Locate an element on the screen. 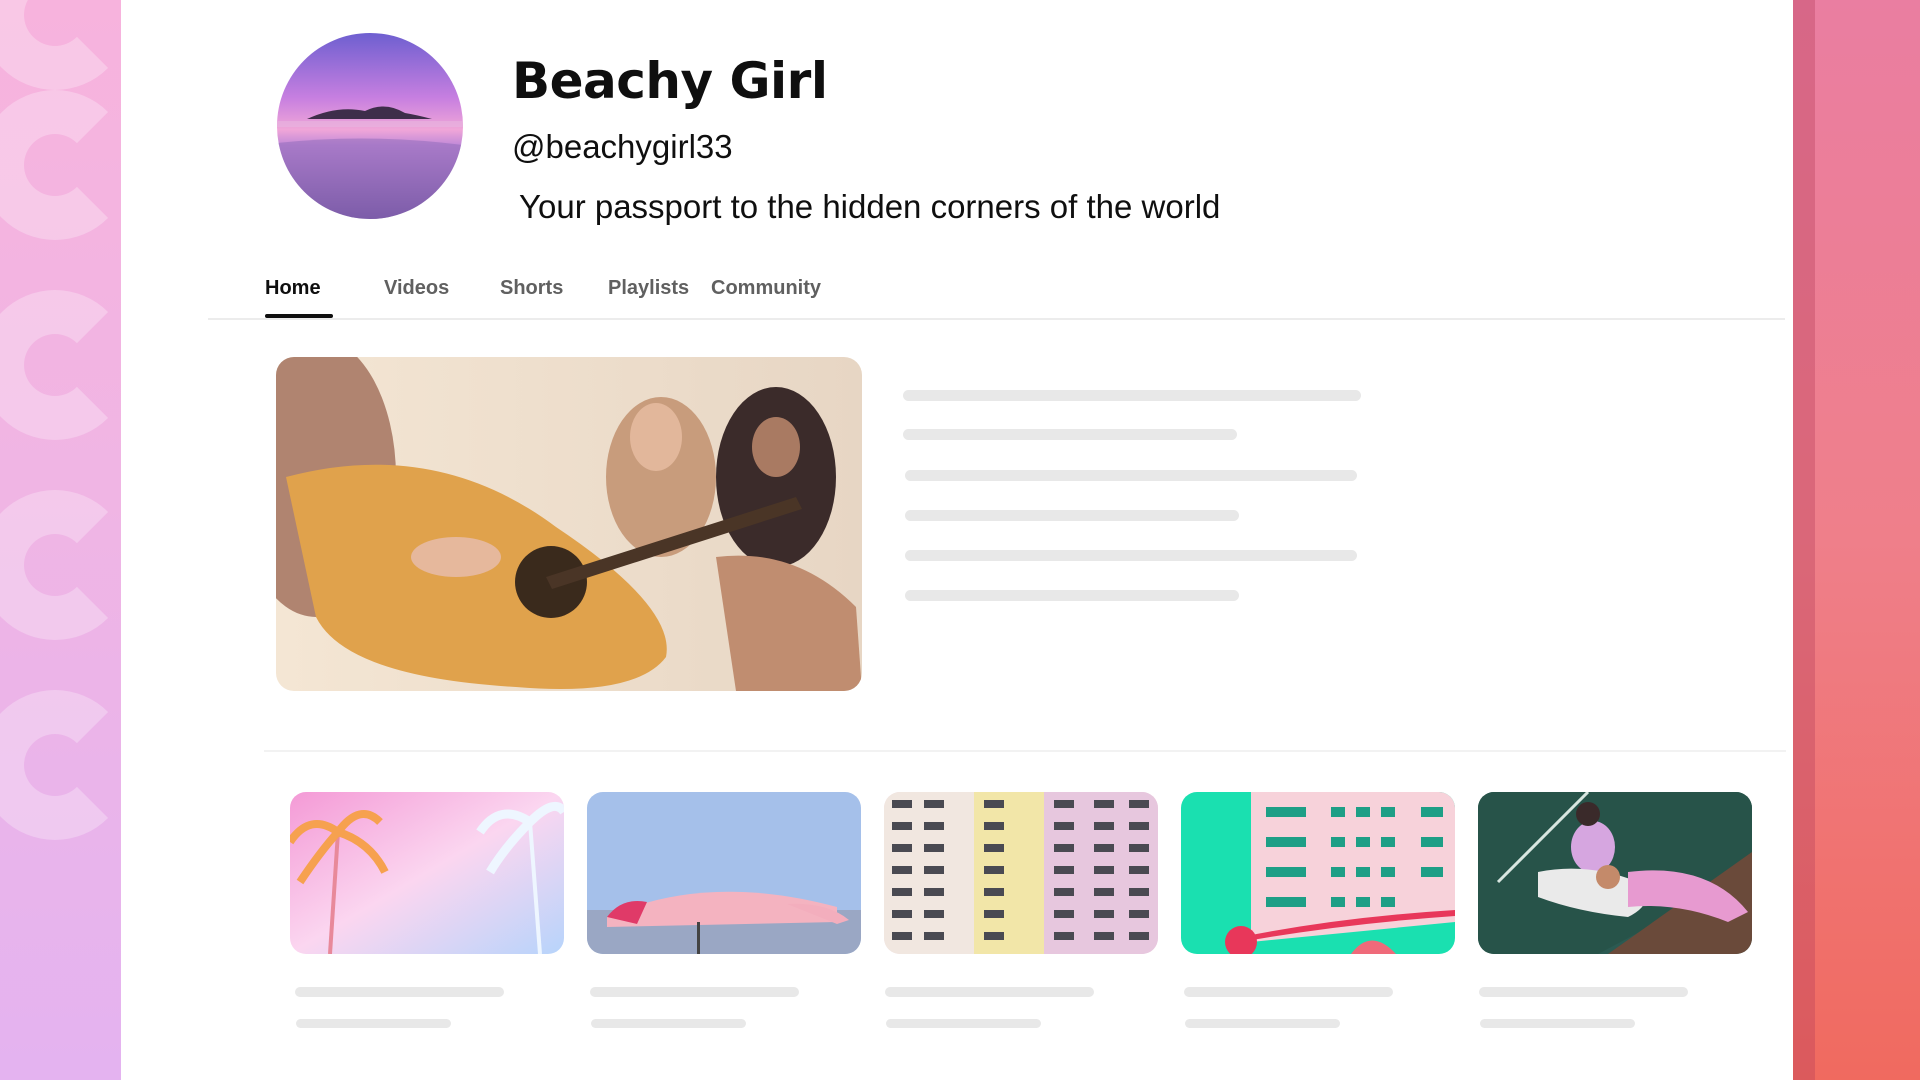 The width and height of the screenshot is (1920, 1080). right-background is located at coordinates (1856, 540).